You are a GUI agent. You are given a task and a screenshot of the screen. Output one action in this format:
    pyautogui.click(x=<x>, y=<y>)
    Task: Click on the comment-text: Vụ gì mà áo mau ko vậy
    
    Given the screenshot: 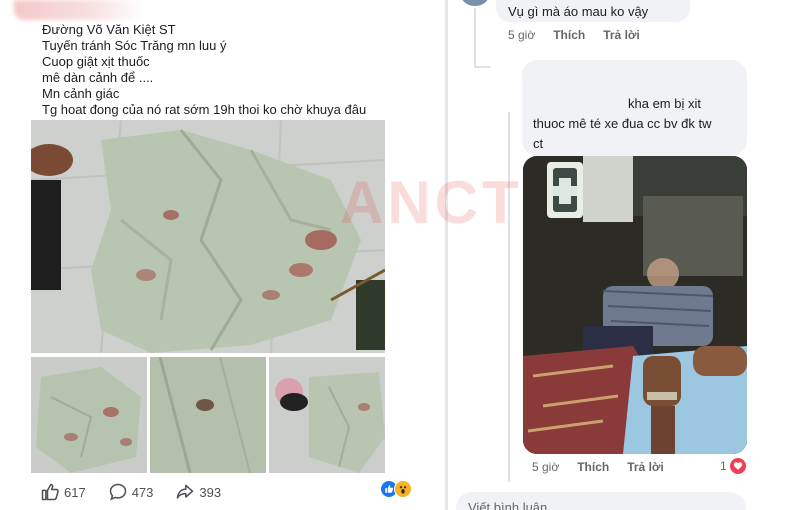 What is the action you would take?
    pyautogui.click(x=578, y=11)
    